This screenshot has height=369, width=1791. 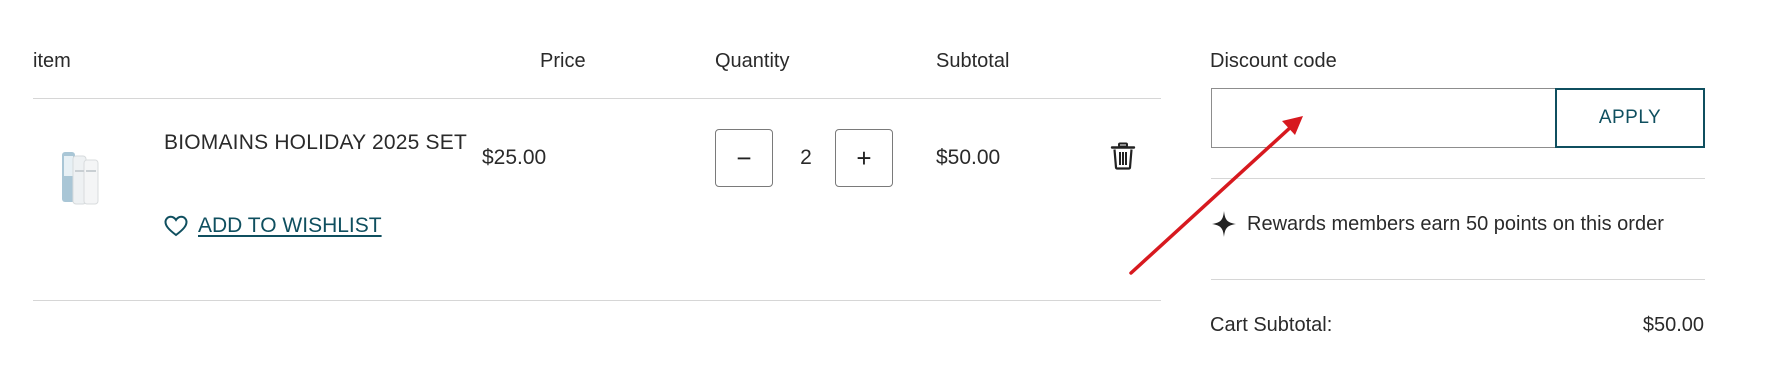 I want to click on product-name: BIOMAINS HOLIDAY 2025 SET, so click(x=315, y=143).